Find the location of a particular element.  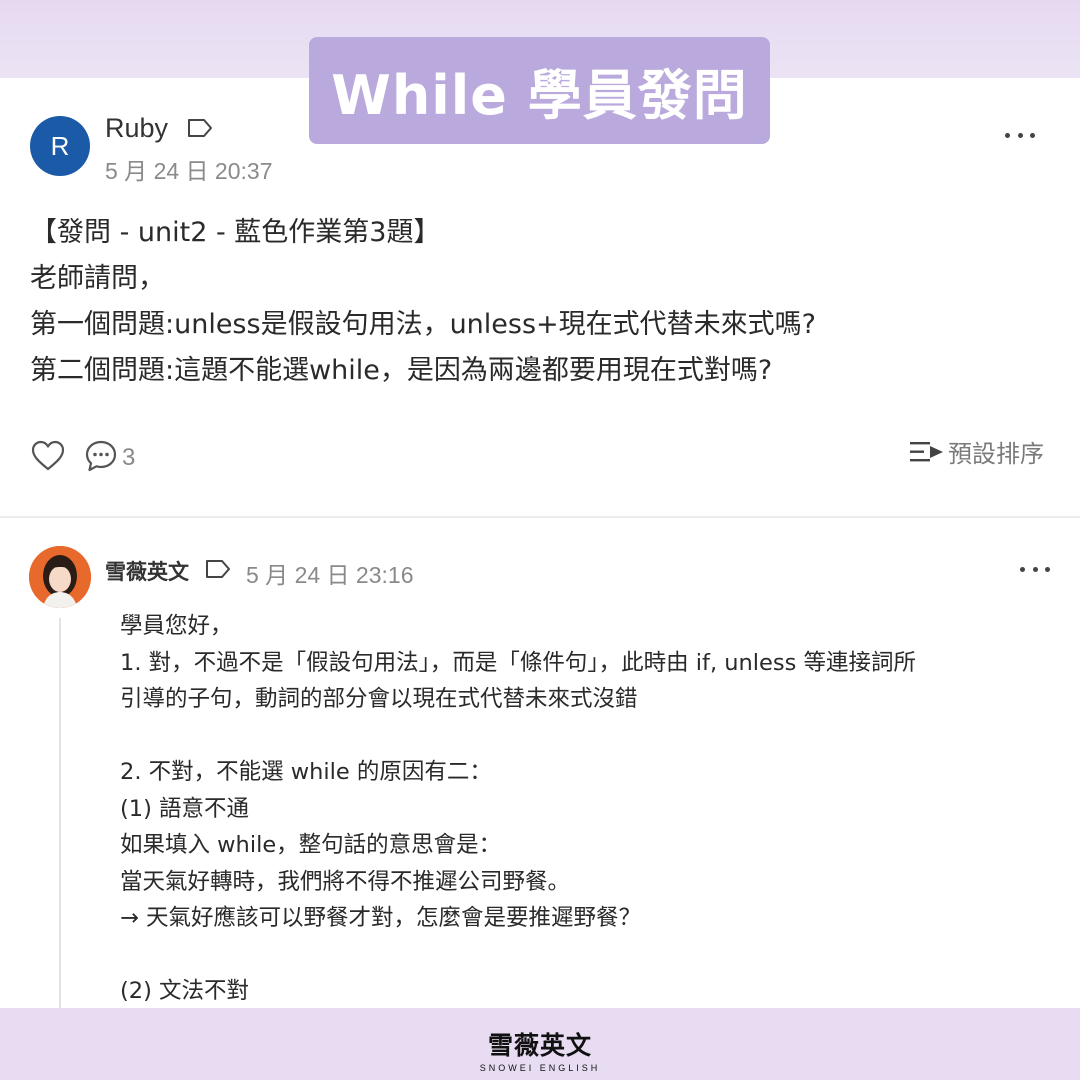

more-options-icon is located at coordinates (1020, 135).